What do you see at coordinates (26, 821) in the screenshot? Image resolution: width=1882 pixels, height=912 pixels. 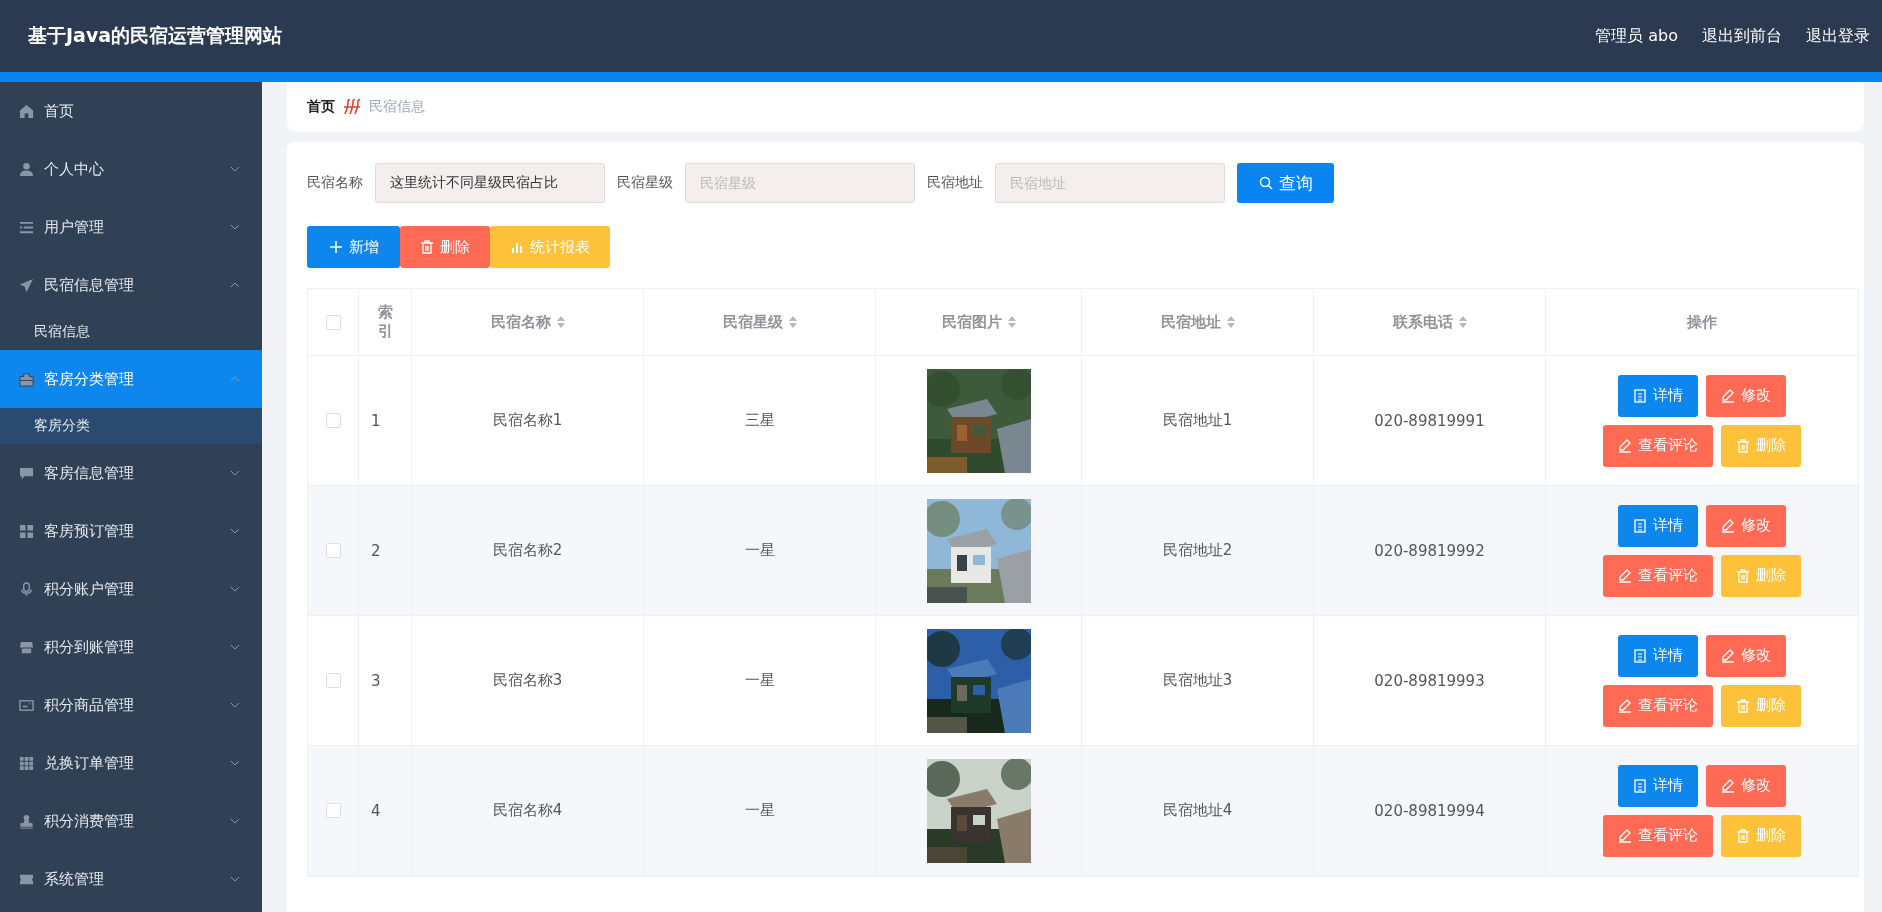 I see `stamp-icon` at bounding box center [26, 821].